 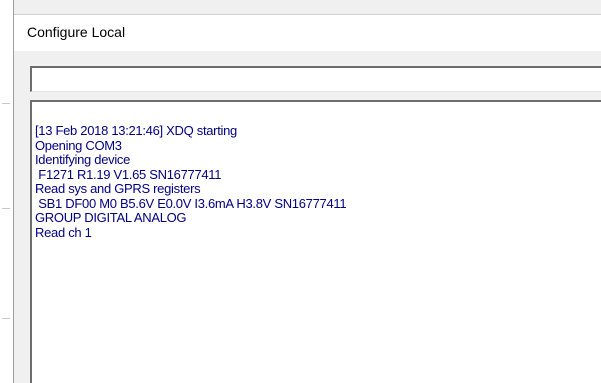 I want to click on log-line: GROUP DIGITAL ANALOG, so click(x=111, y=217).